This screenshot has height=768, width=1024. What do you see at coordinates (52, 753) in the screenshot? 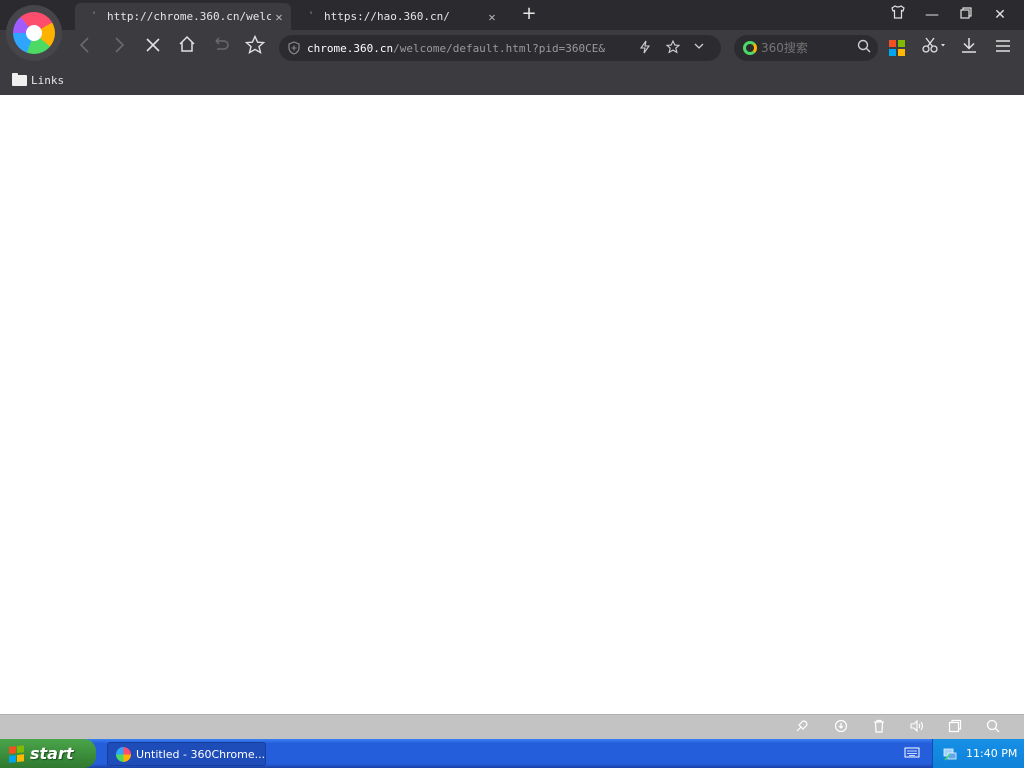
I see `start-label: start` at bounding box center [52, 753].